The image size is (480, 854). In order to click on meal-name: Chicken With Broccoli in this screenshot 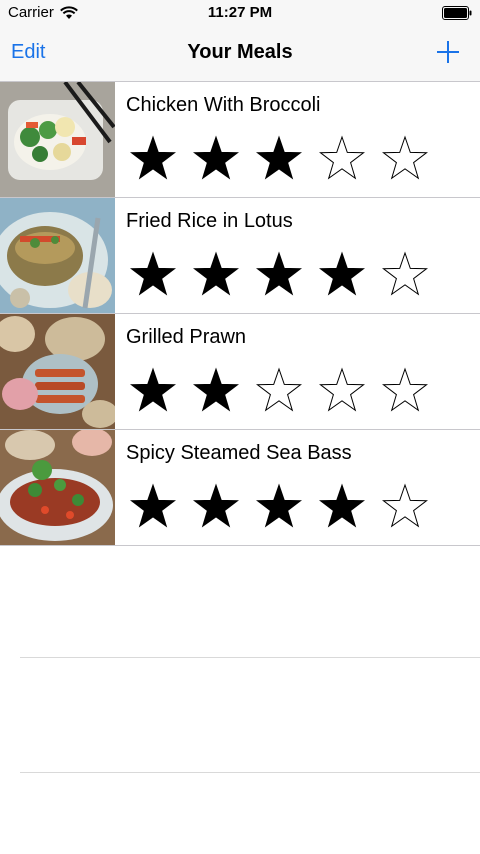, I will do `click(223, 105)`.